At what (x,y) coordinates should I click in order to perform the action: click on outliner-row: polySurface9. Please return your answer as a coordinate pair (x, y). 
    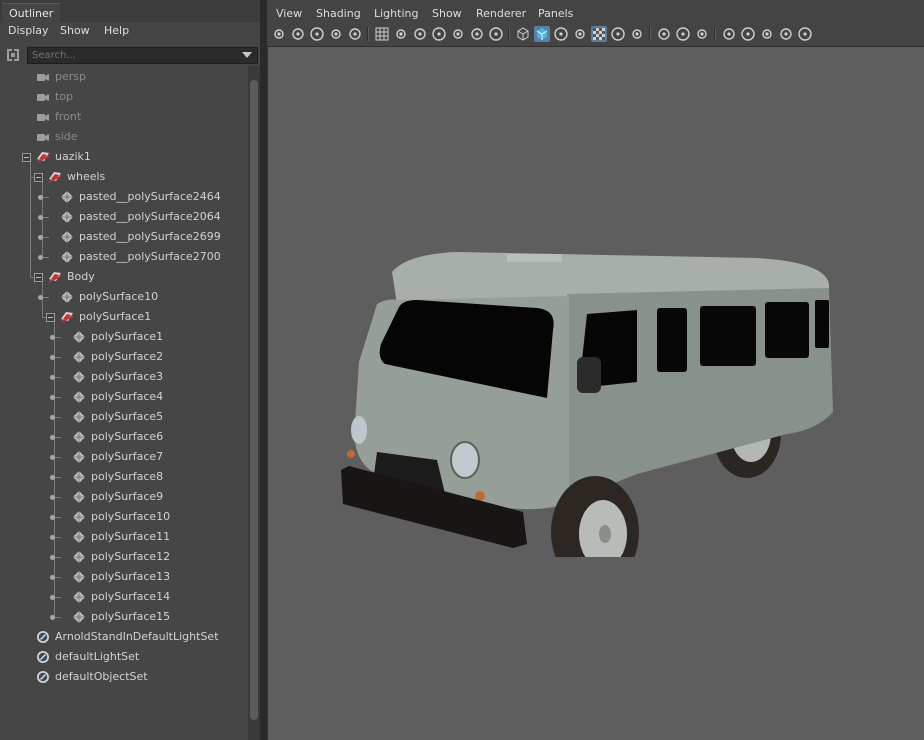
    Looking at the image, I should click on (124, 497).